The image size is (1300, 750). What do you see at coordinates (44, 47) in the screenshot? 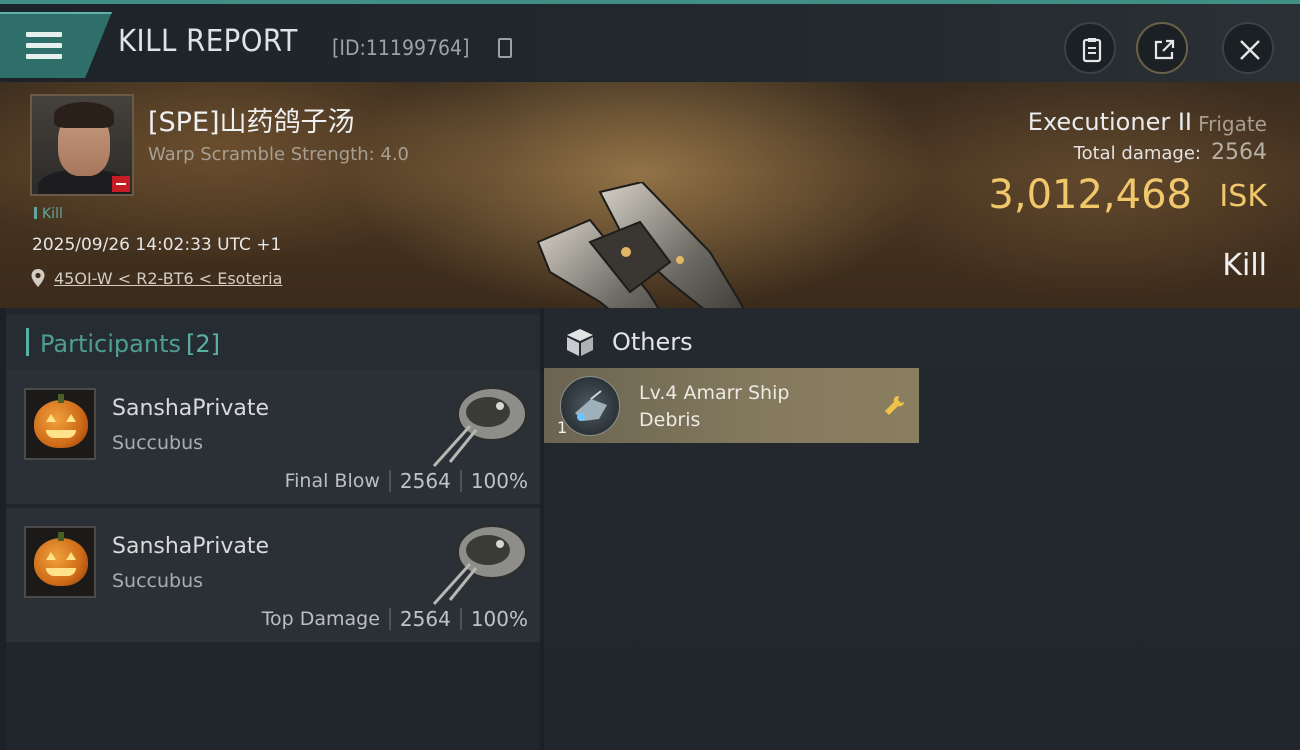
I see `menu-icon` at bounding box center [44, 47].